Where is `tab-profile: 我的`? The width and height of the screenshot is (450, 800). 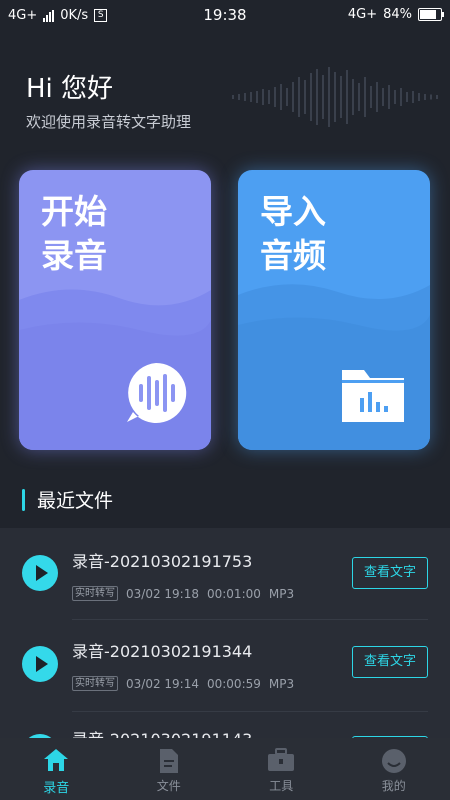 tab-profile: 我的 is located at coordinates (394, 769).